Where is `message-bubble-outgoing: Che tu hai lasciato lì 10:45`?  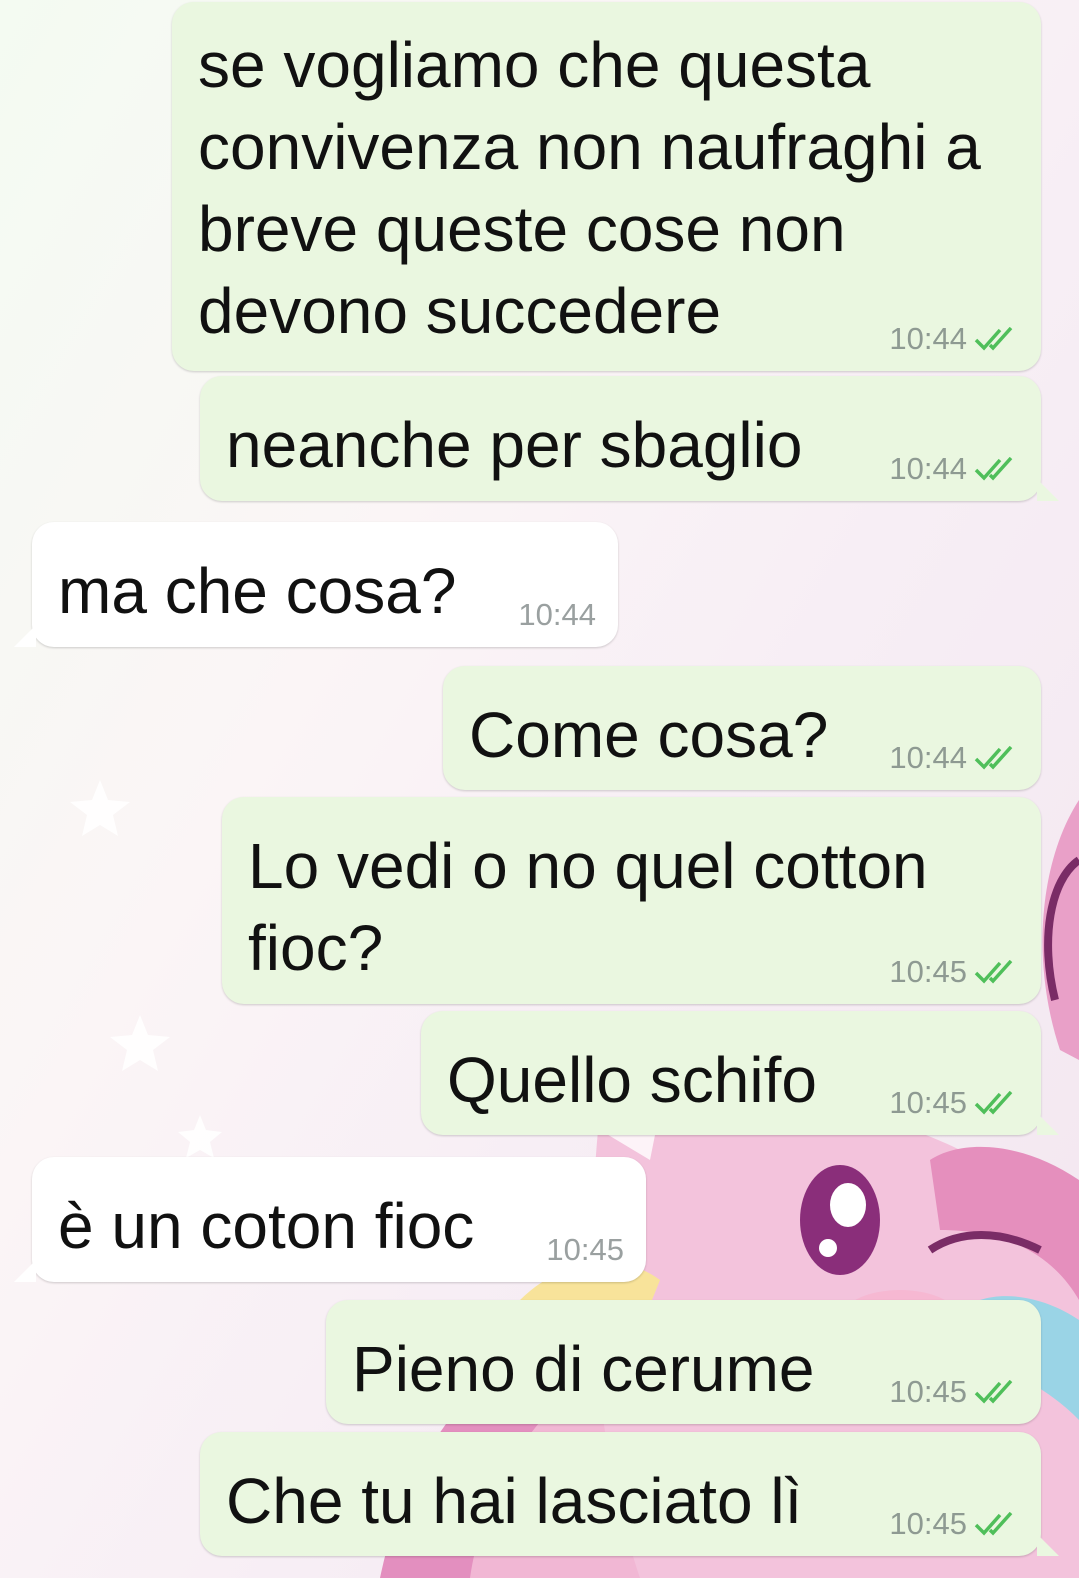
message-bubble-outgoing: Che tu hai lasciato lì 10:45 is located at coordinates (629, 1494).